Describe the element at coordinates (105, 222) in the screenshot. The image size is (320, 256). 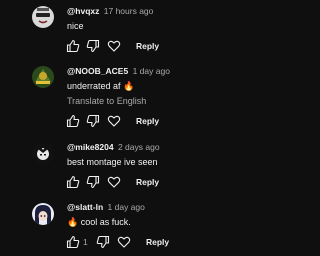
I see `comment-text-content: cool as fuck.` at that location.